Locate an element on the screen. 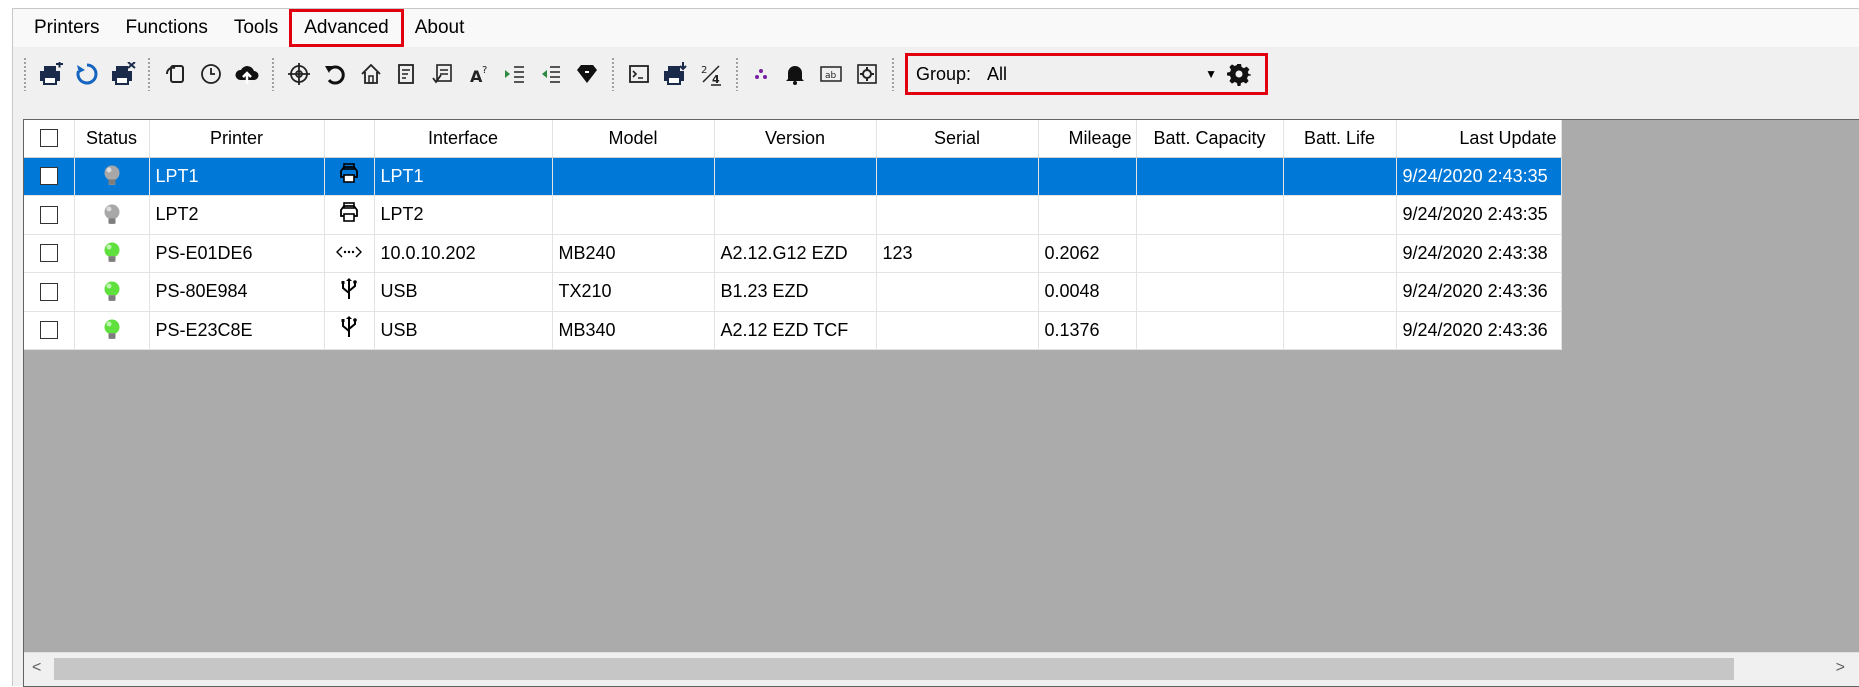 Image resolution: width=1859 pixels, height=687 pixels. remove-printer-icon is located at coordinates (123, 74).